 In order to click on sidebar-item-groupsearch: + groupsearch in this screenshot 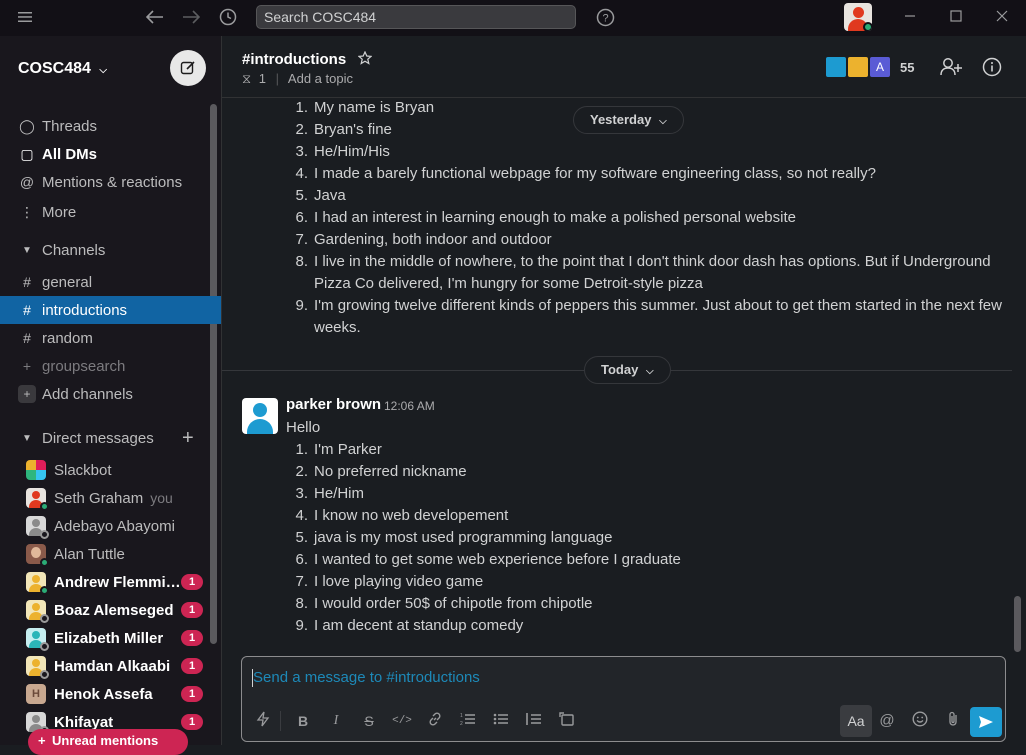, I will do `click(110, 366)`.